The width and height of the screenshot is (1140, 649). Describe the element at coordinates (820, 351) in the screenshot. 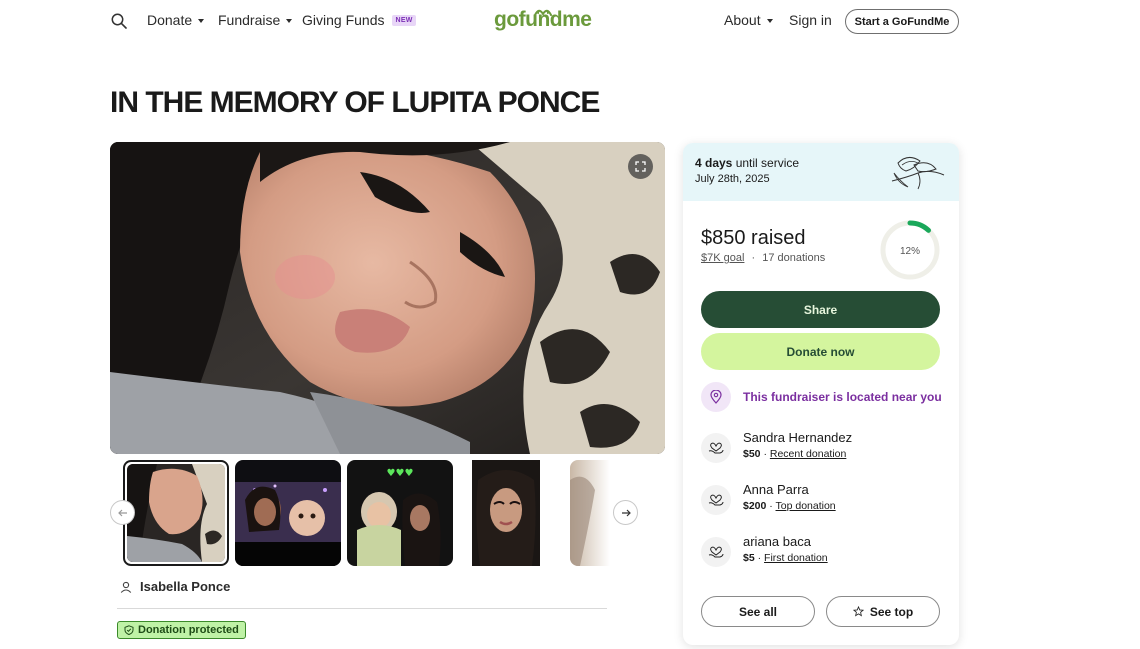

I see `donate-now-button: Donate now` at that location.